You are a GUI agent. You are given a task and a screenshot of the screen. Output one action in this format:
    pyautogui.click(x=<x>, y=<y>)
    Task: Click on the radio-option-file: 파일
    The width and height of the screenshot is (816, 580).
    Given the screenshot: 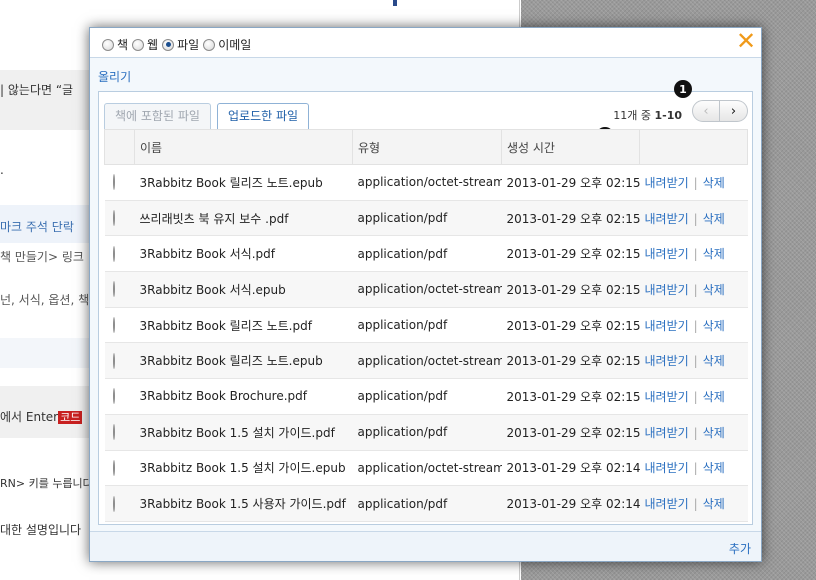 What is the action you would take?
    pyautogui.click(x=180, y=44)
    